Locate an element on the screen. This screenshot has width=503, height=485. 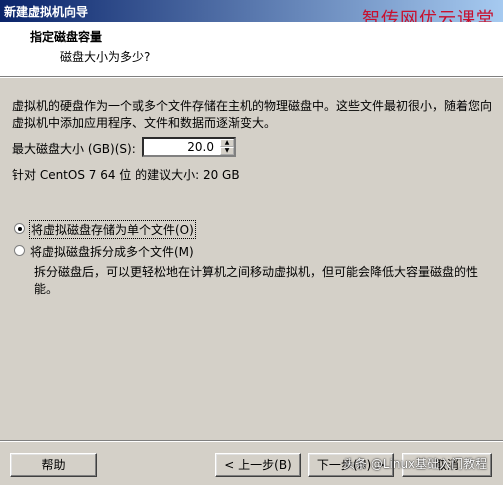
header-subtitle: 磁盘大小为多少? is located at coordinates (105, 57).